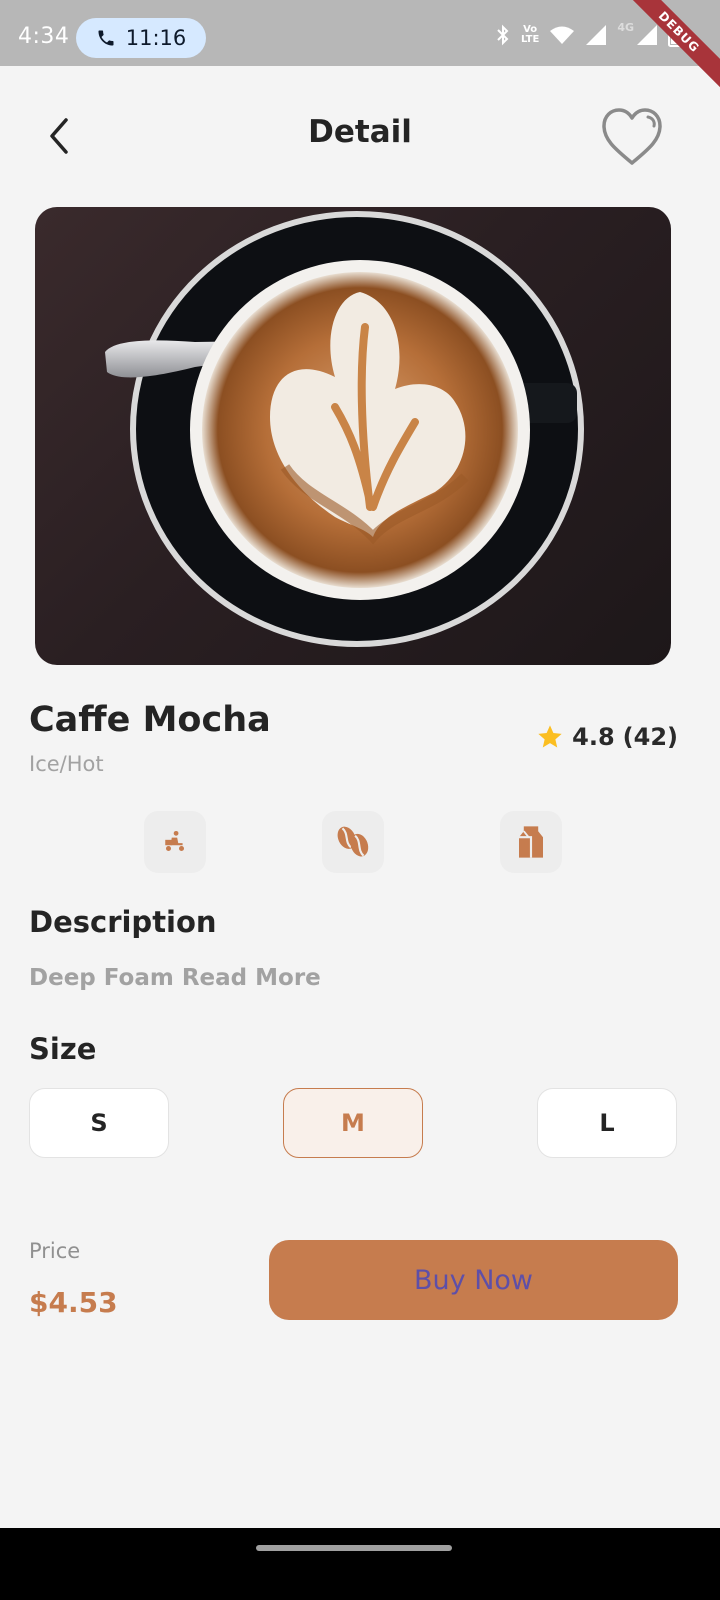 The width and height of the screenshot is (720, 1600). What do you see at coordinates (150, 720) in the screenshot?
I see `product-name: Caffe Mocha` at bounding box center [150, 720].